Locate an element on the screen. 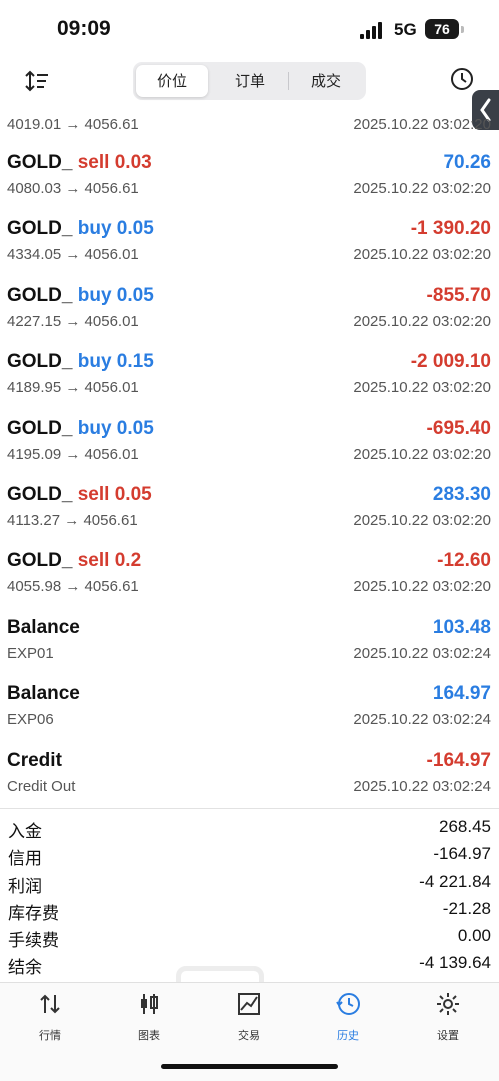 The height and width of the screenshot is (1081, 499). network-type: 5G is located at coordinates (405, 29).